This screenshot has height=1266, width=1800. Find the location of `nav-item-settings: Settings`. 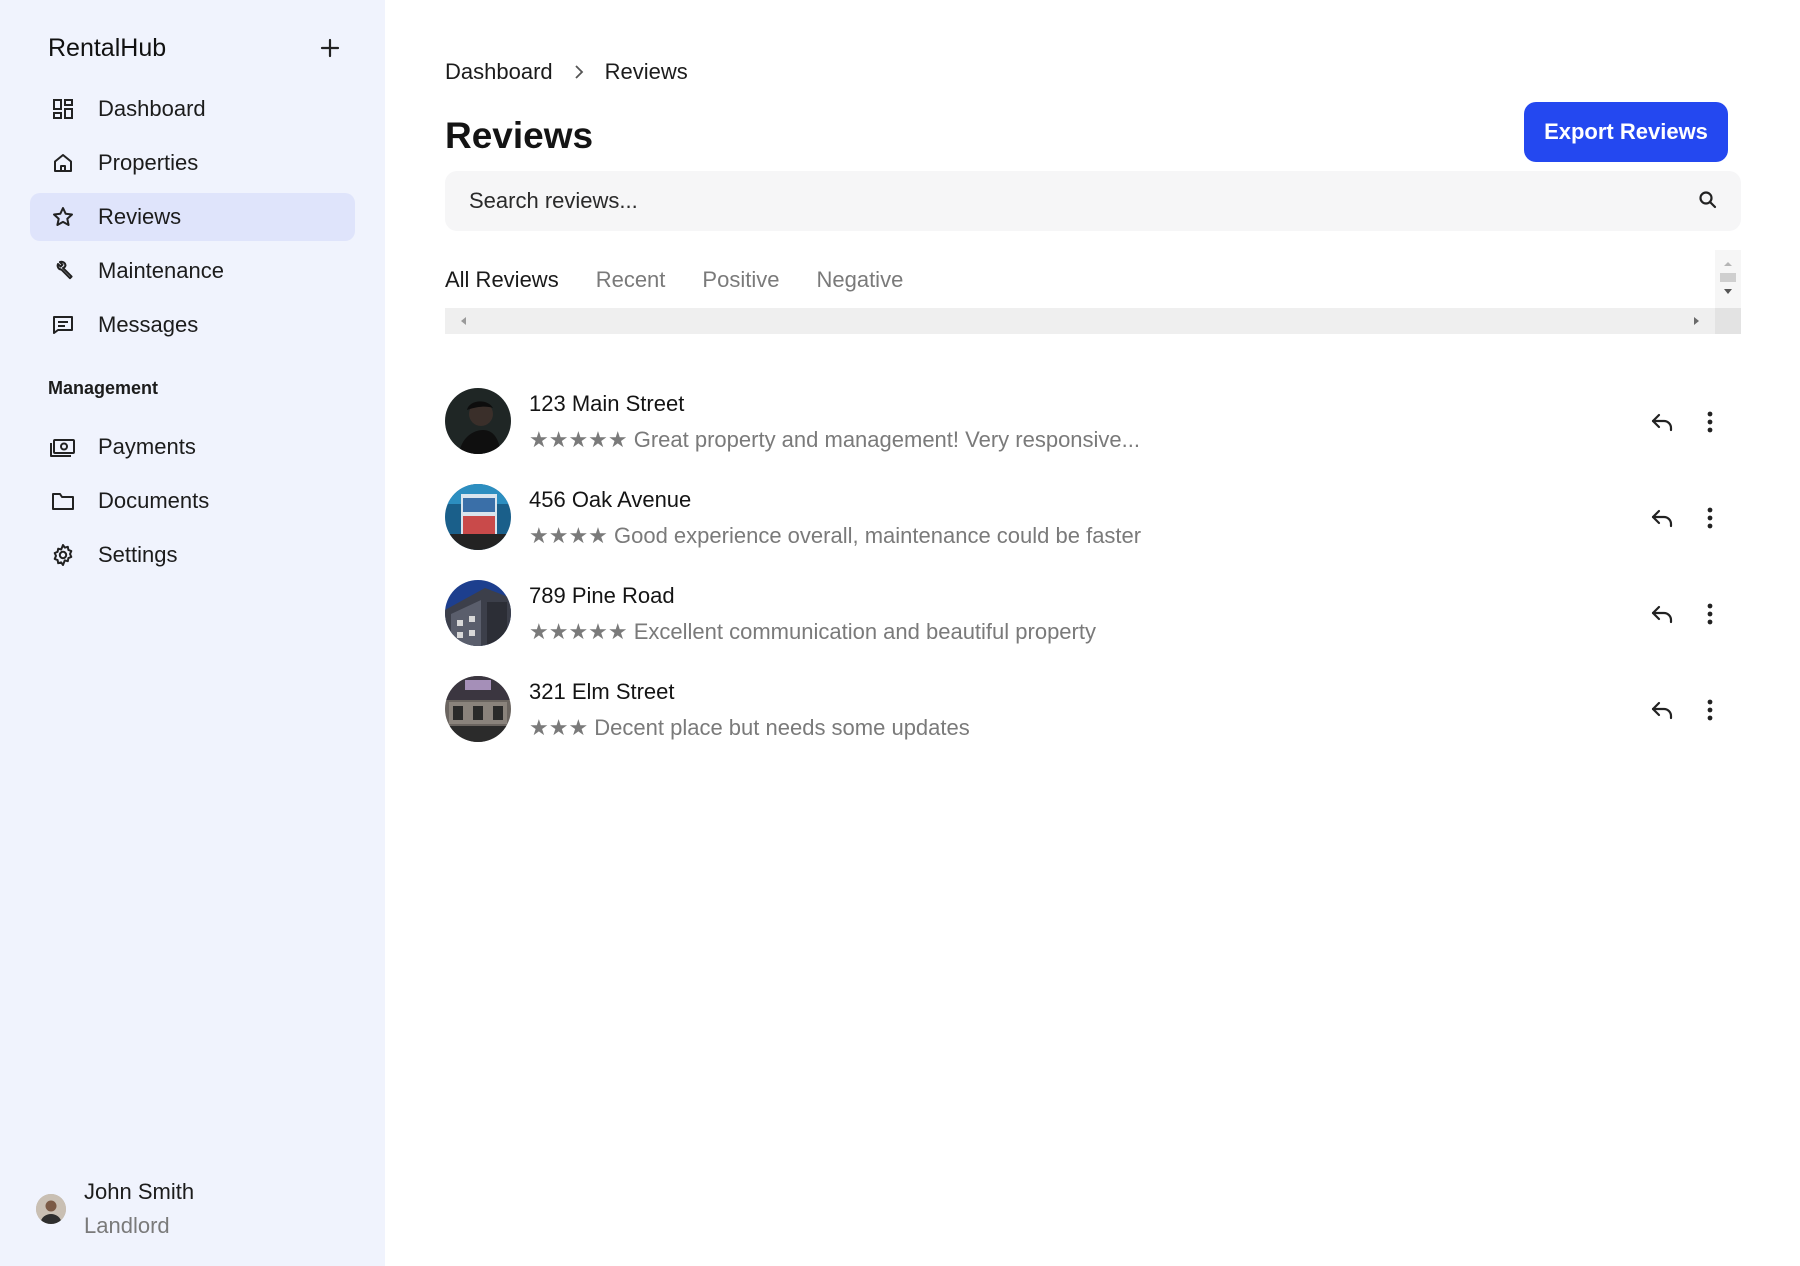

nav-item-settings: Settings is located at coordinates (192, 555).